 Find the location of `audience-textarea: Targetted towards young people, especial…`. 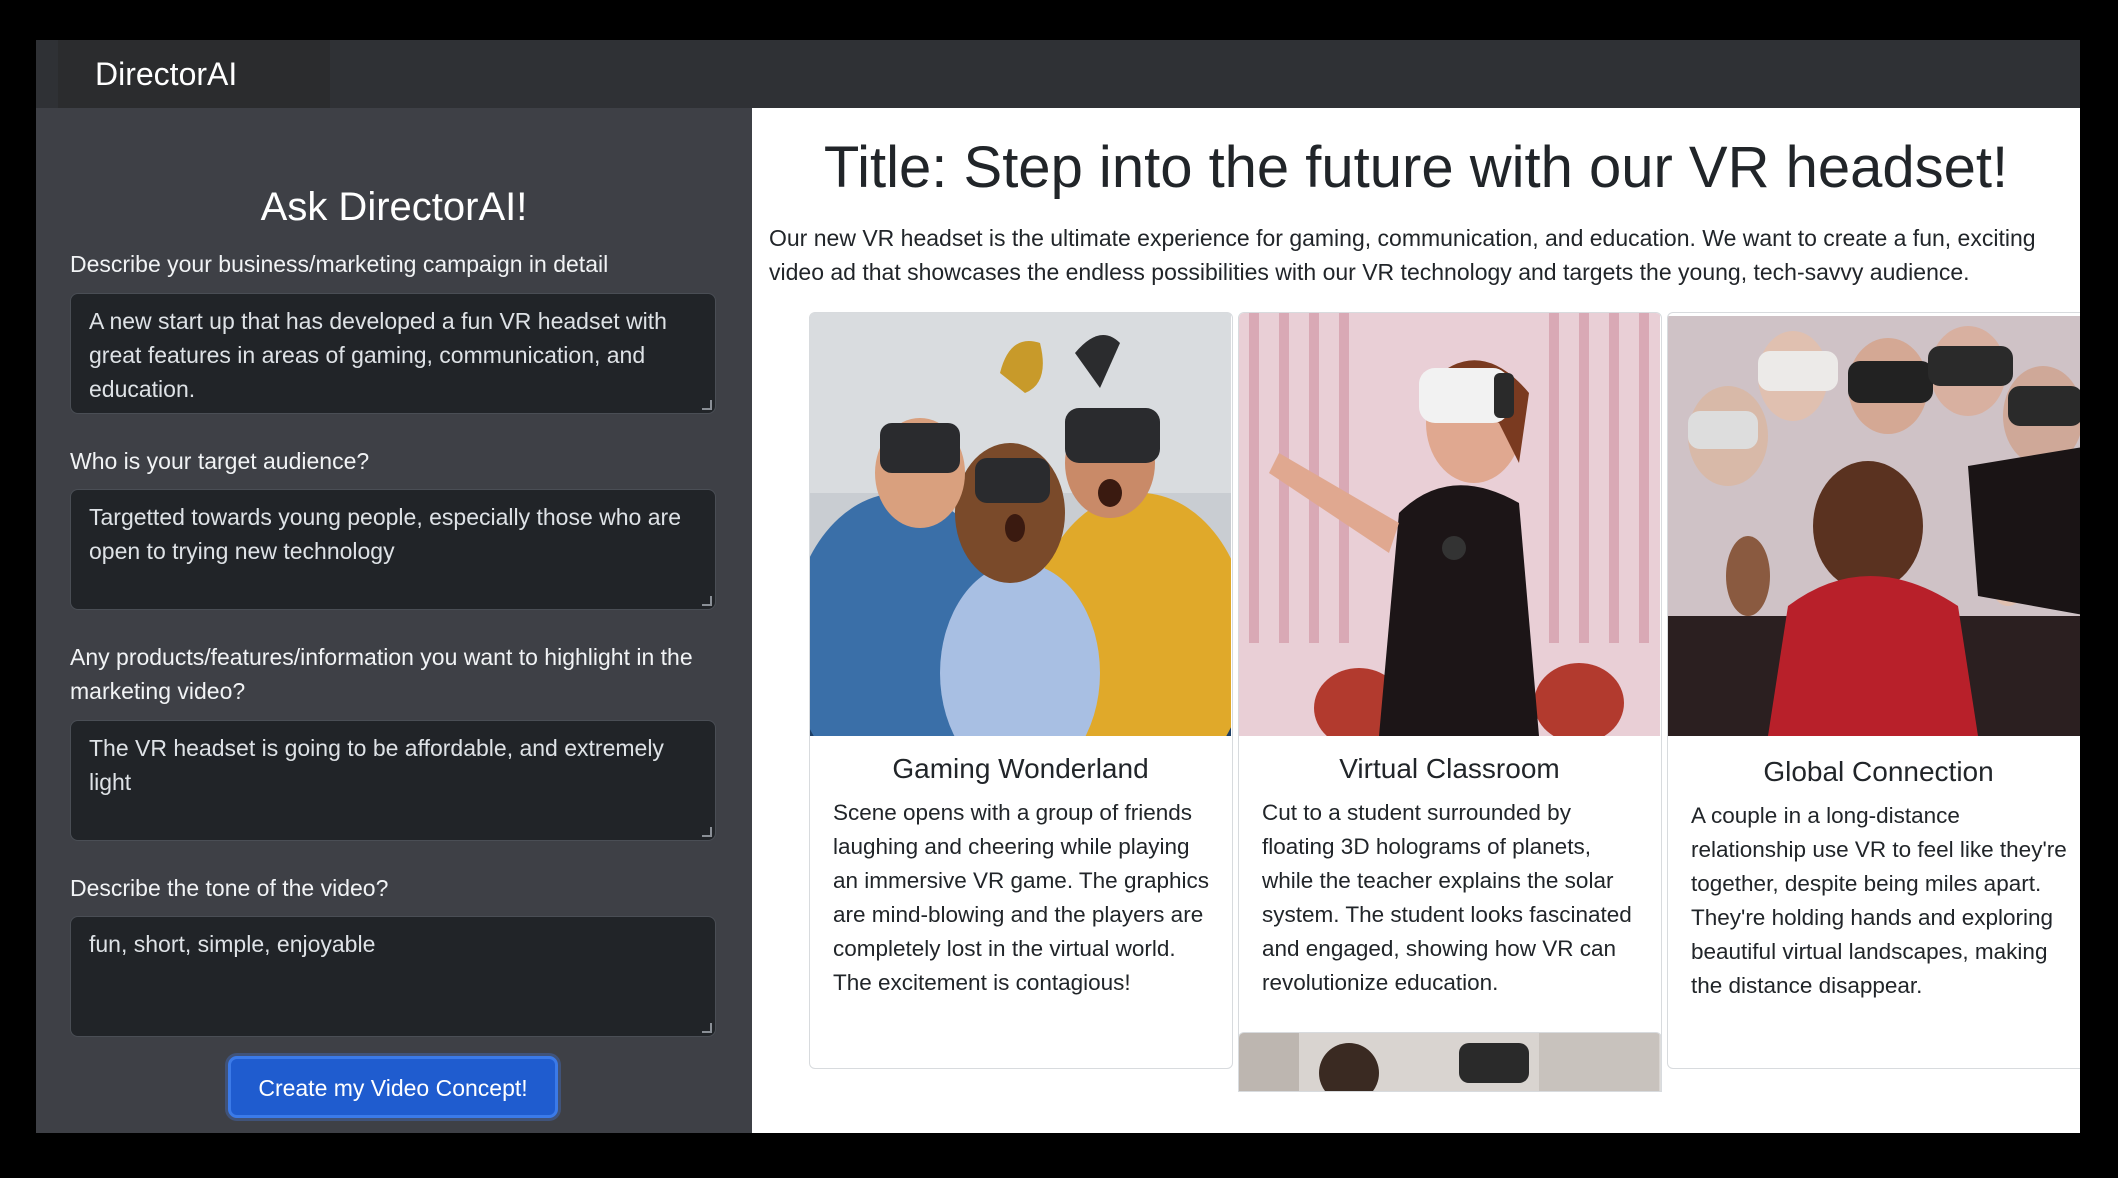

audience-textarea: Targetted towards young people, especial… is located at coordinates (393, 549).